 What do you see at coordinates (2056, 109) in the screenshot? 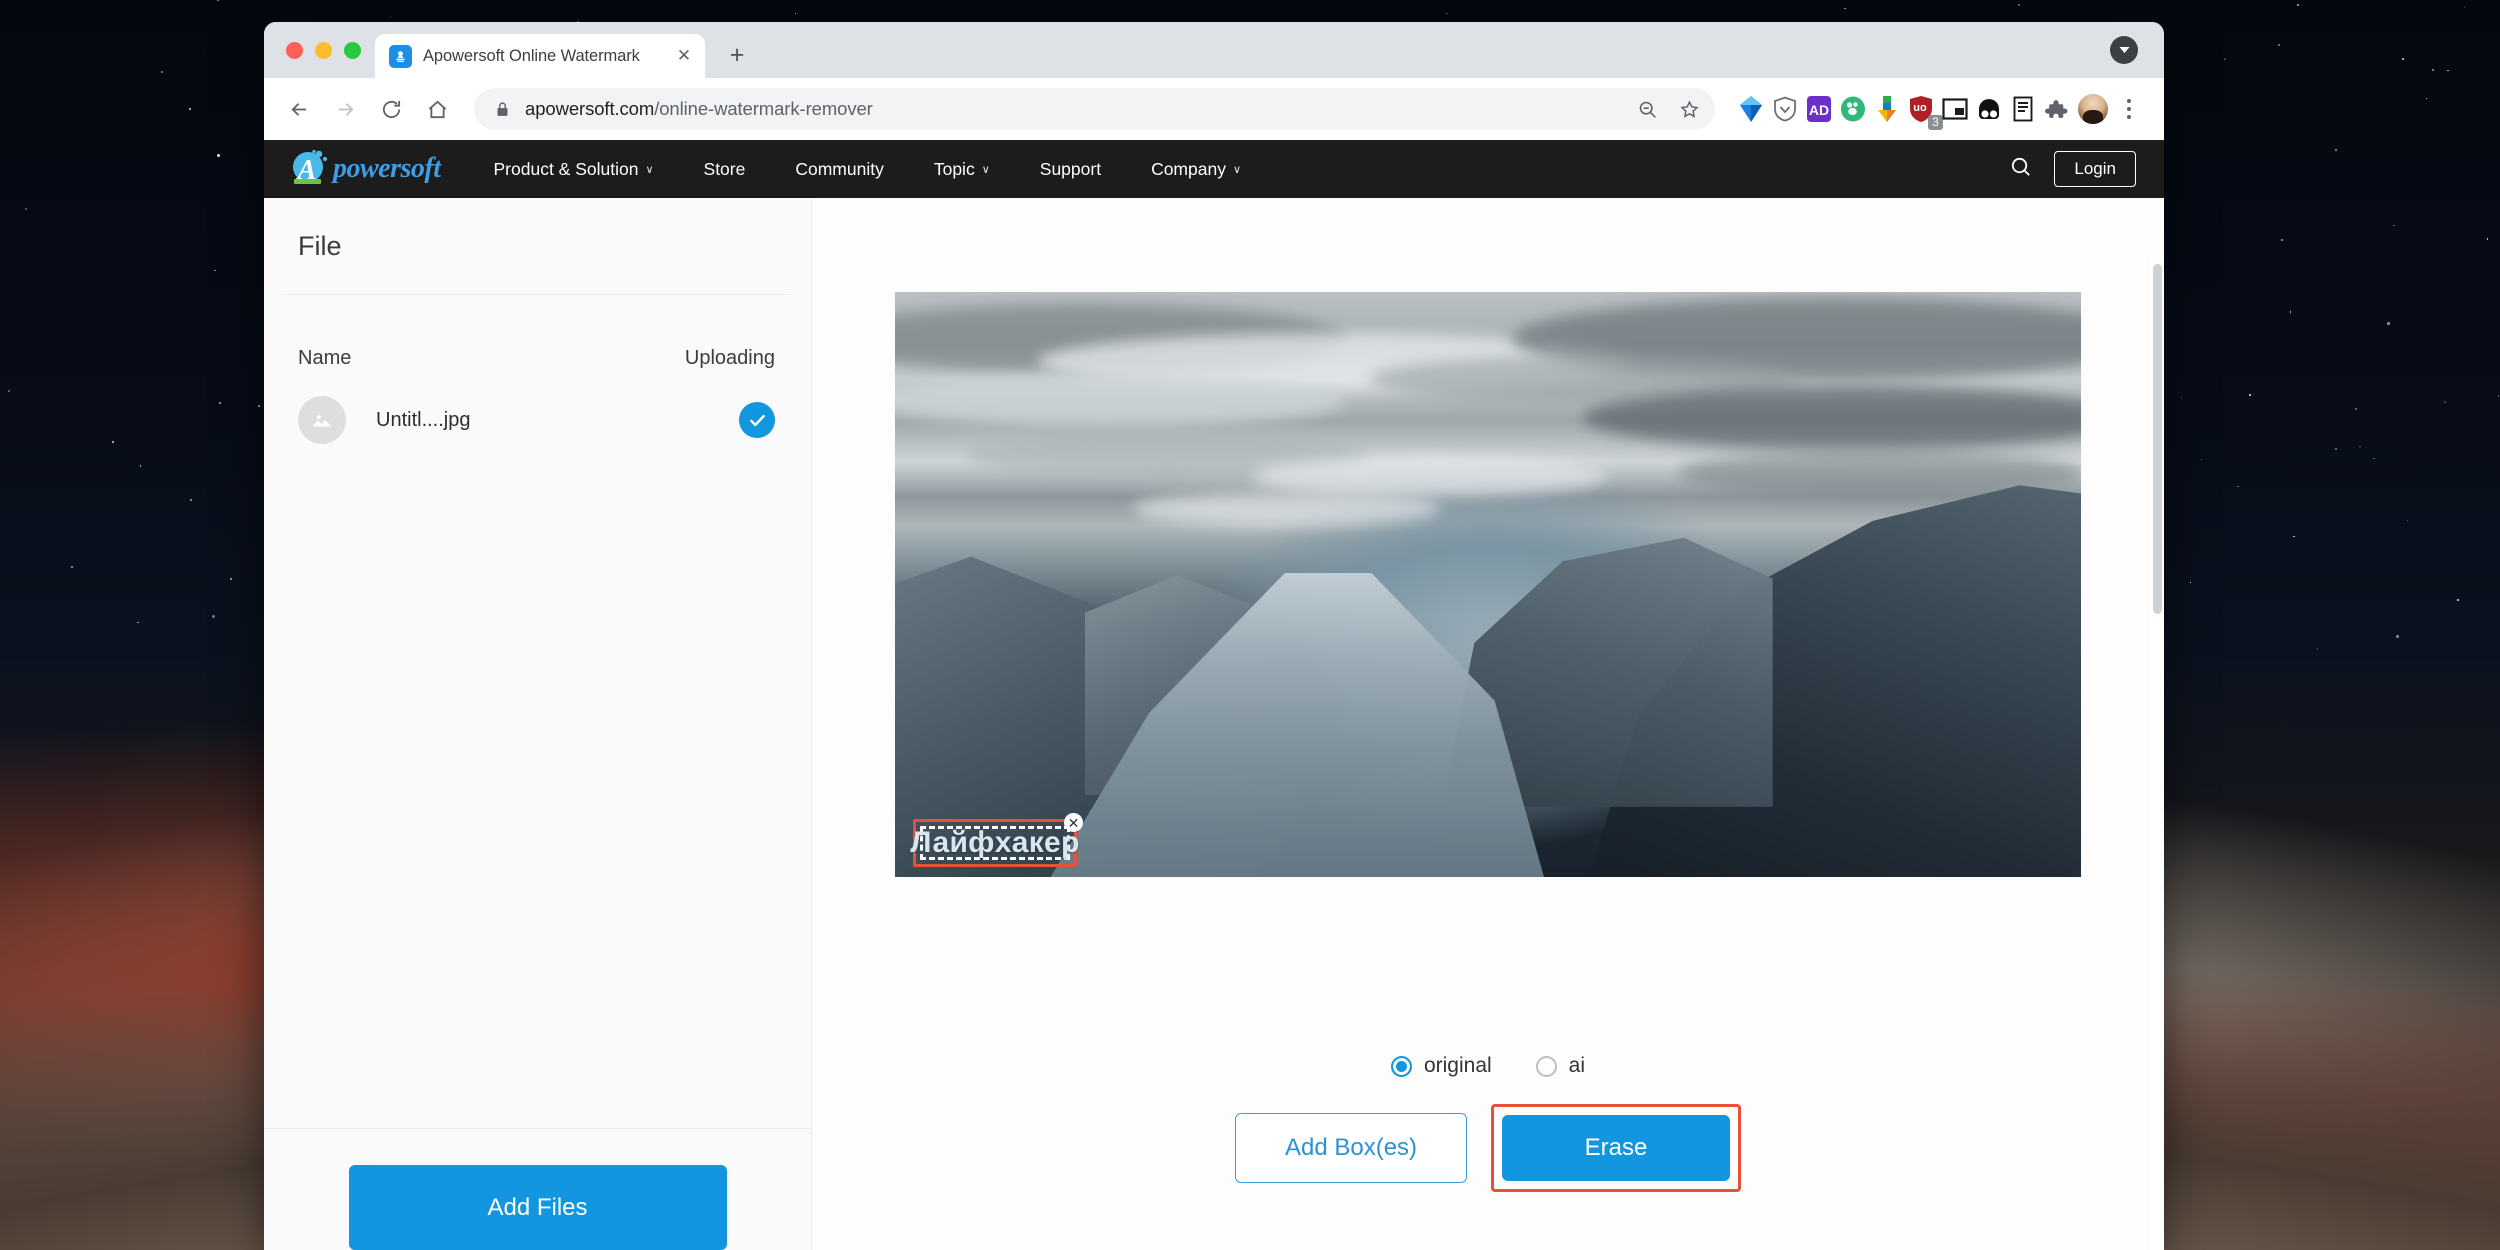
I see `puzzle-extensions-icon` at bounding box center [2056, 109].